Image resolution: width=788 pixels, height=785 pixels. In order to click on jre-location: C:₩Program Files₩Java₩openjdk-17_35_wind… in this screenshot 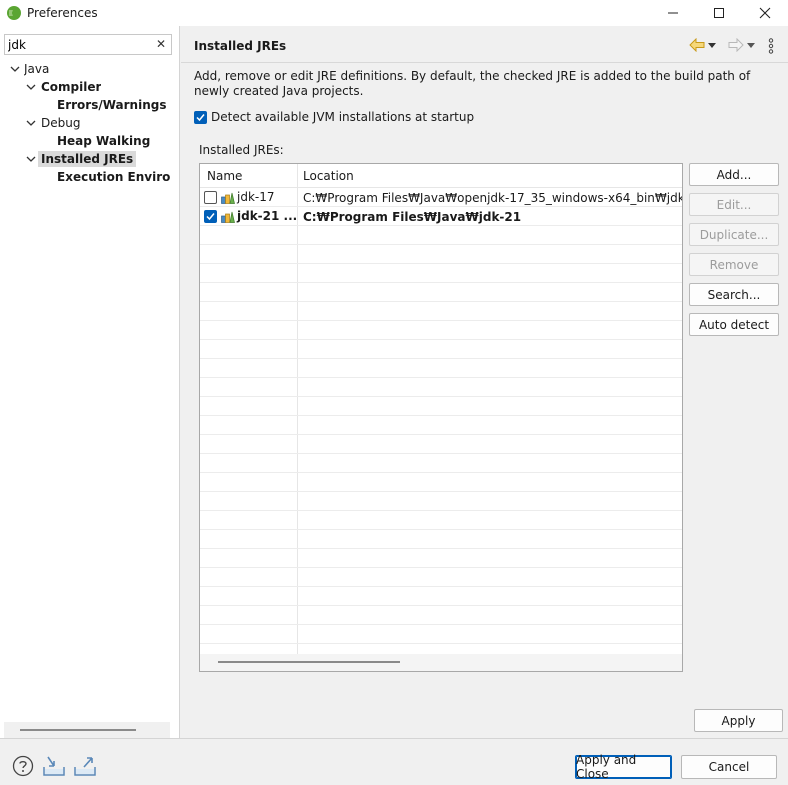, I will do `click(493, 198)`.